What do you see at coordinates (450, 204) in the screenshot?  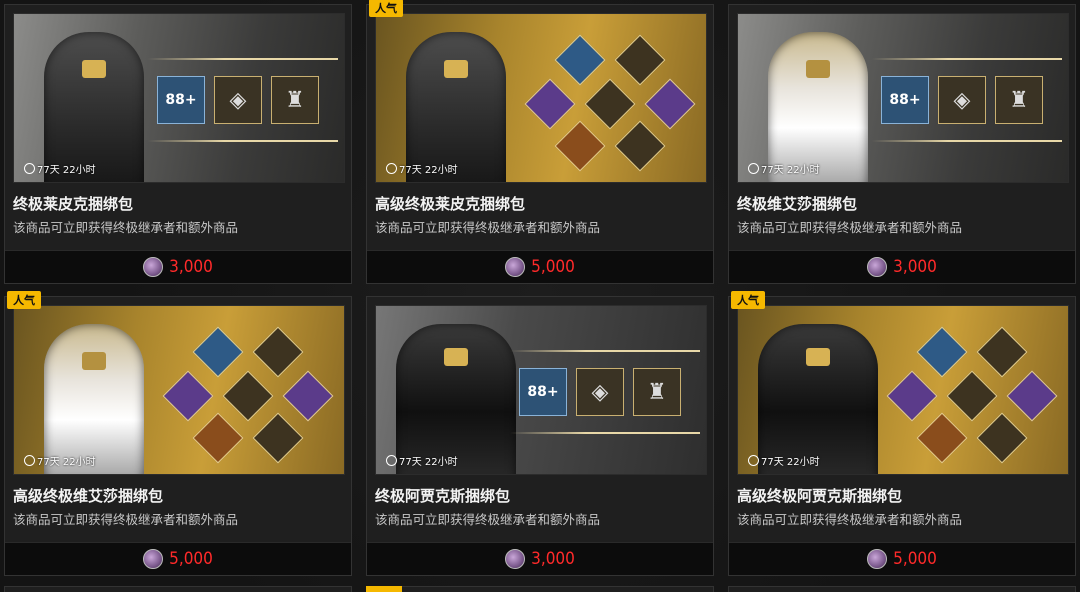 I see `product-title: 高级终极莱皮克捆绑包` at bounding box center [450, 204].